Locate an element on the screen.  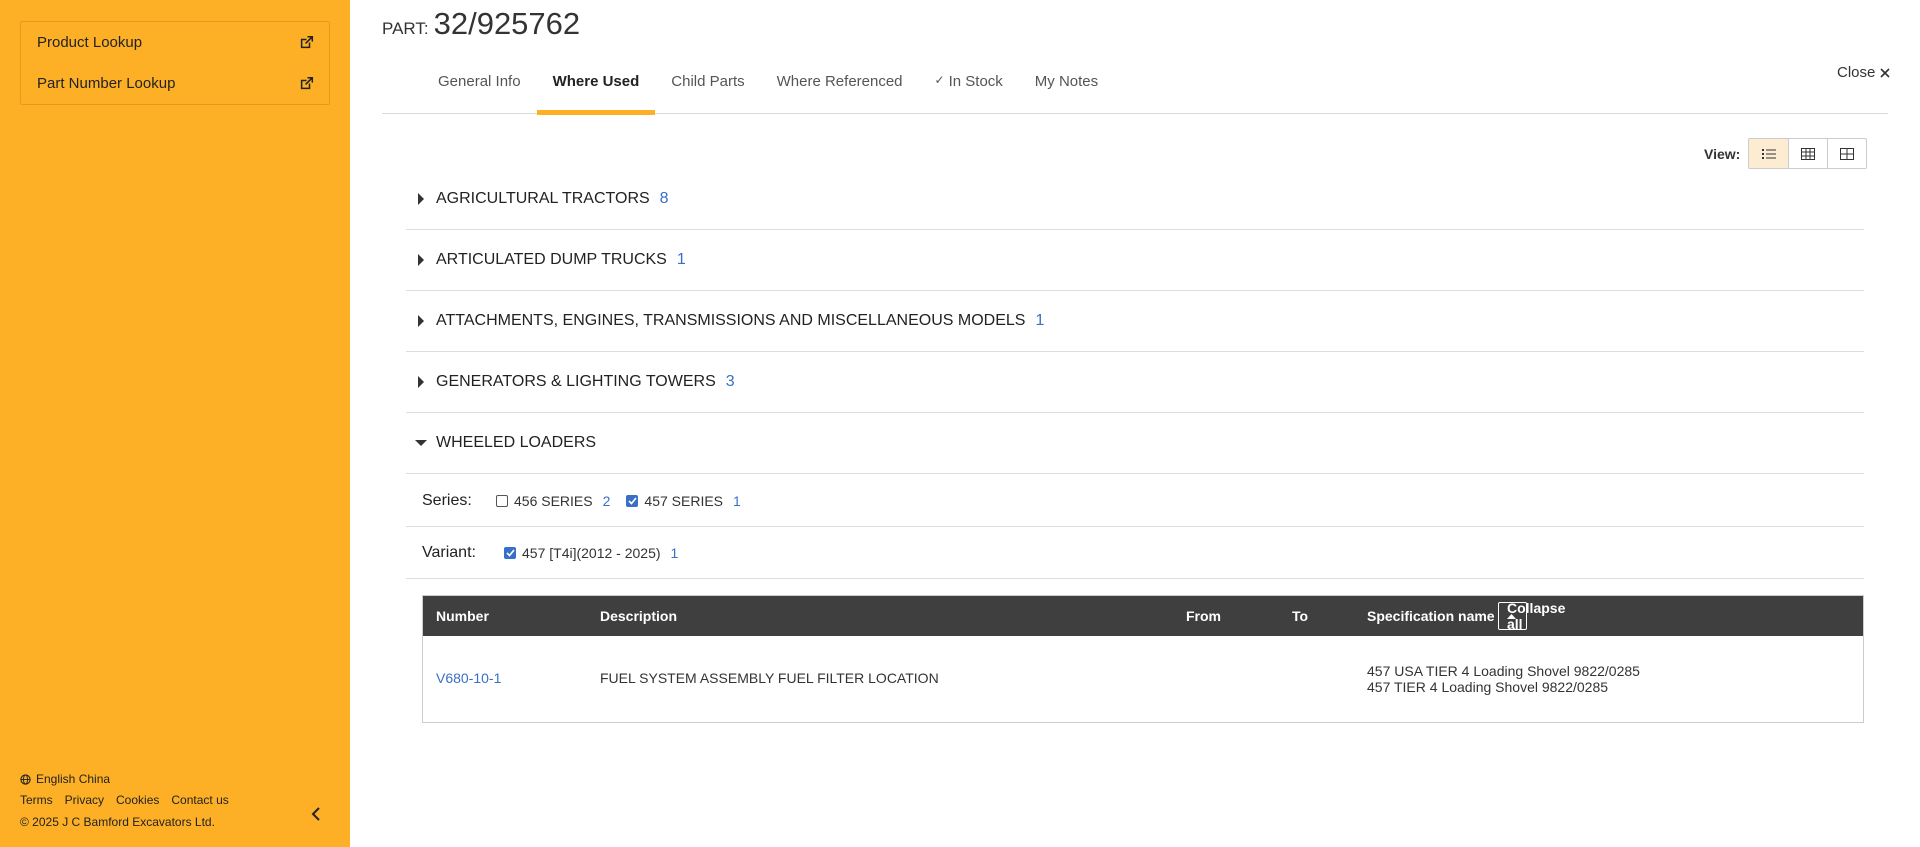
series-label: Series: is located at coordinates (447, 500).